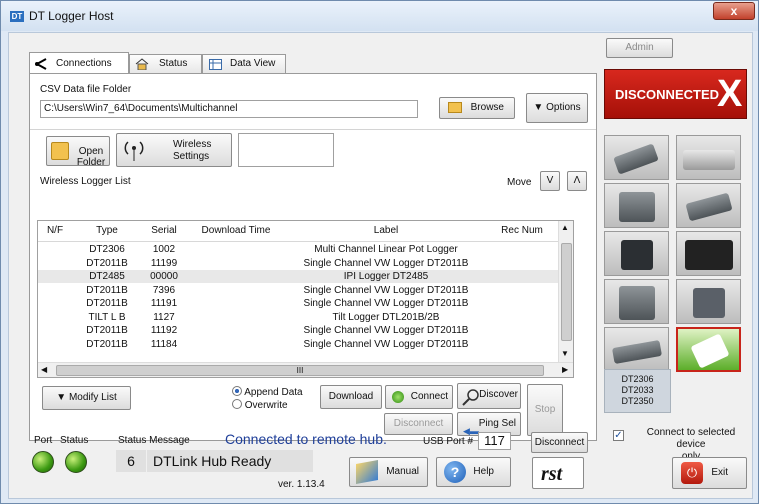  I want to click on append-data-radio: Append Data, so click(267, 392).